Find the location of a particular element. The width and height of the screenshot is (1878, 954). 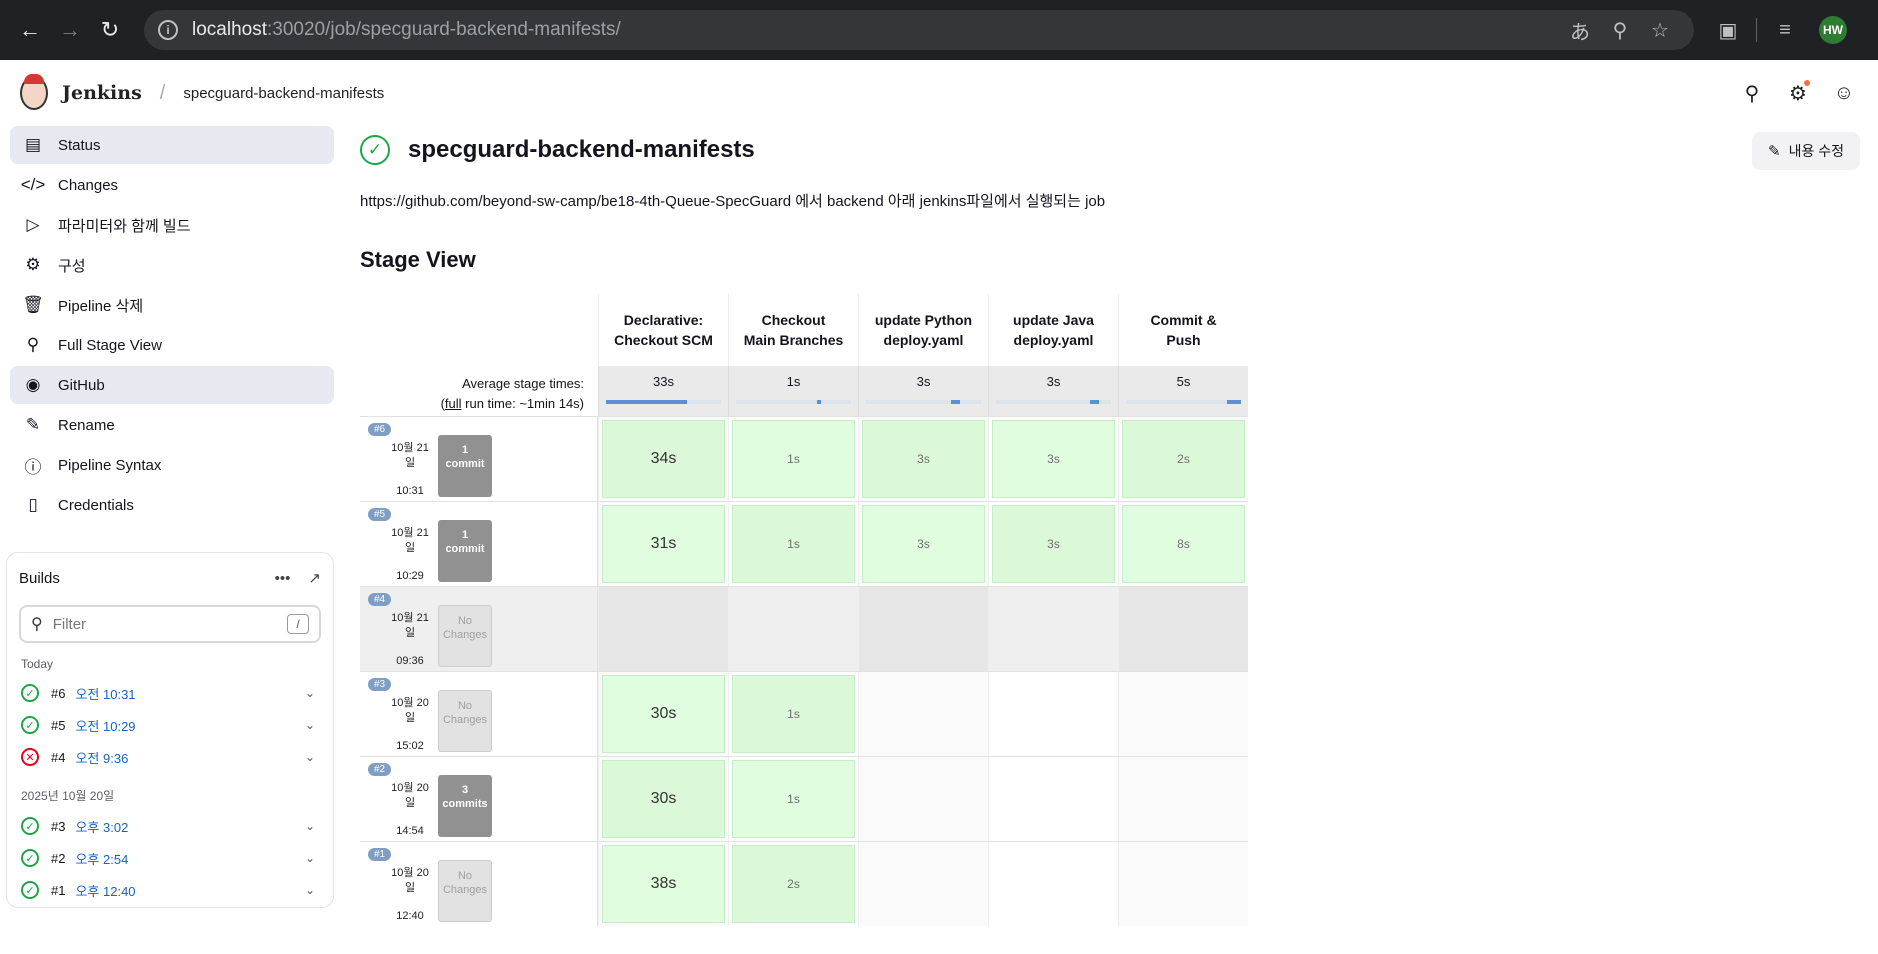

run-badge: #2 is located at coordinates (380, 769).